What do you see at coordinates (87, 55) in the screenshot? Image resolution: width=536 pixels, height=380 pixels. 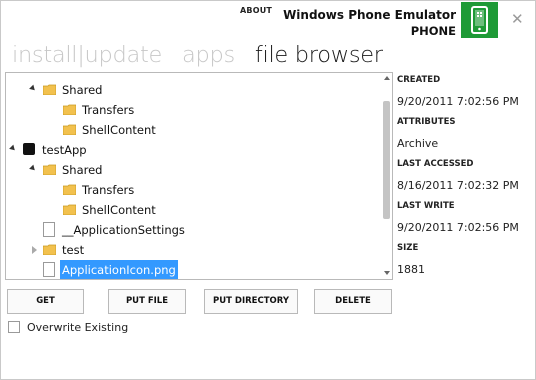 I see `tab-install-update: install|update` at bounding box center [87, 55].